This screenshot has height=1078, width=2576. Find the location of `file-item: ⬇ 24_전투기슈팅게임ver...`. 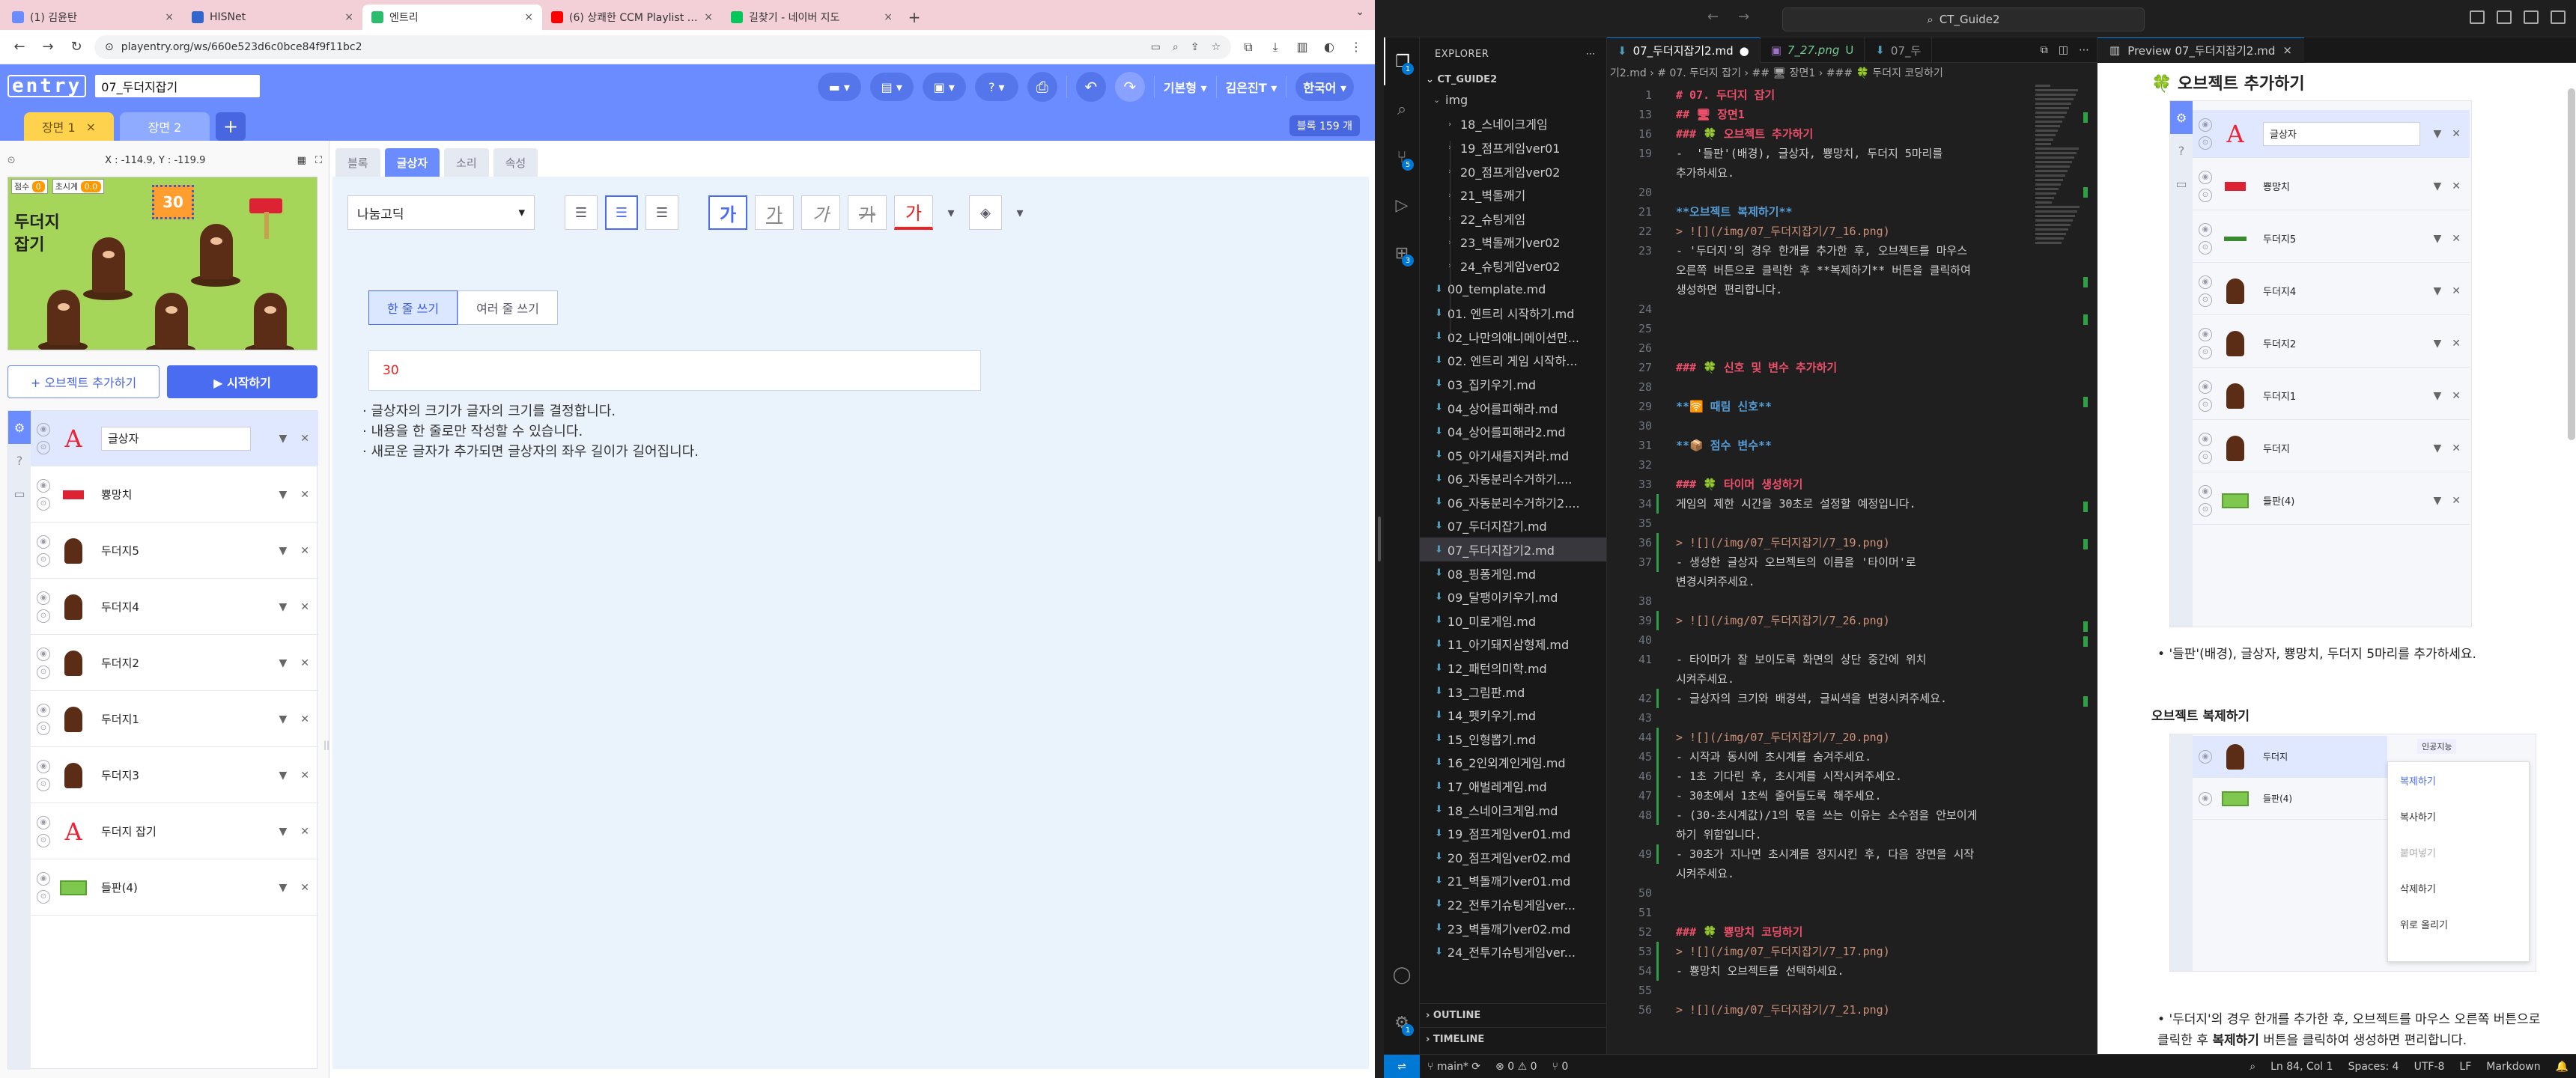

file-item: ⬇ 24_전투기슈팅게임ver... is located at coordinates (1513, 951).